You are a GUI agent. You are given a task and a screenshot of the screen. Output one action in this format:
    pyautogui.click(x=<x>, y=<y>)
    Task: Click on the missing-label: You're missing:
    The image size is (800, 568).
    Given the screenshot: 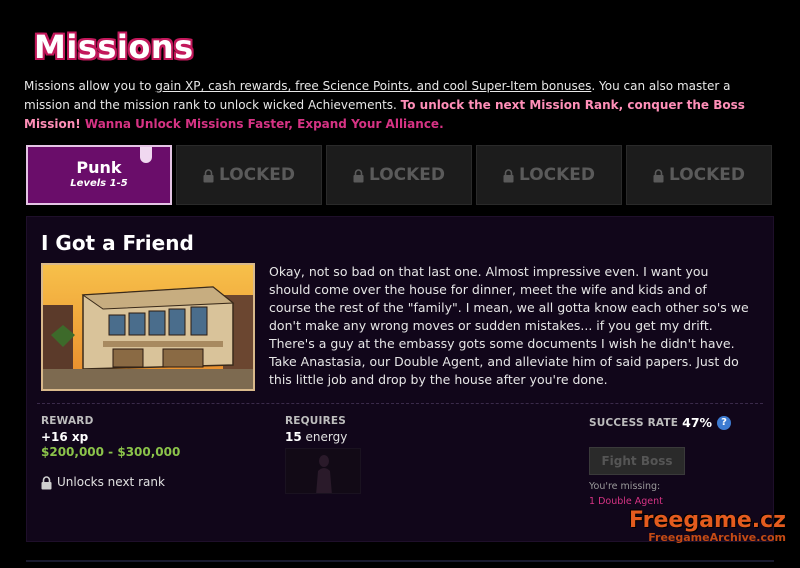 What is the action you would take?
    pyautogui.click(x=625, y=486)
    